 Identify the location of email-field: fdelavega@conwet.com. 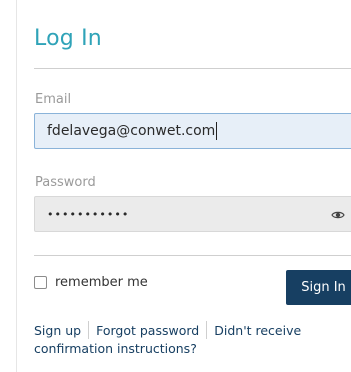
(192, 131).